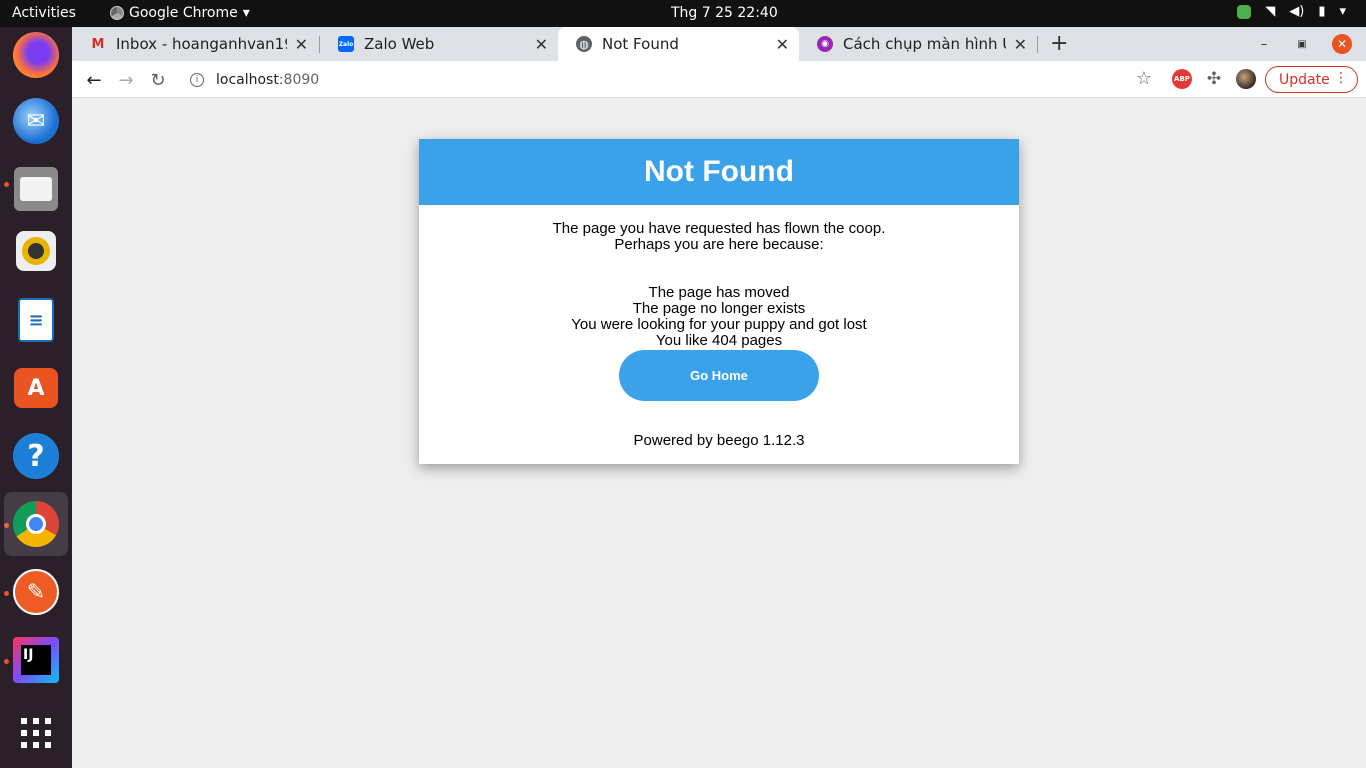  Describe the element at coordinates (1182, 79) in the screenshot. I see `adblock-plus-icon: ABP` at that location.